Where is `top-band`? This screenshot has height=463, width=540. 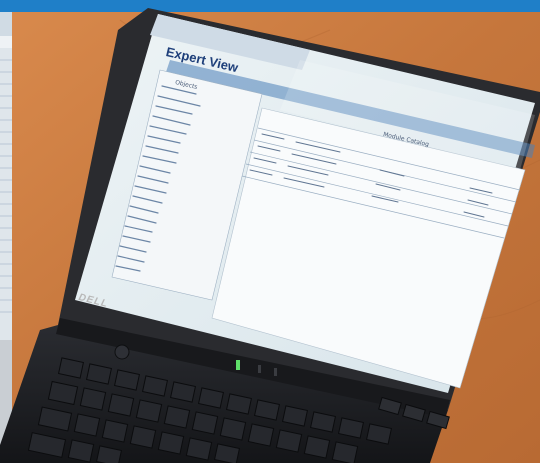
top-band is located at coordinates (270, 6).